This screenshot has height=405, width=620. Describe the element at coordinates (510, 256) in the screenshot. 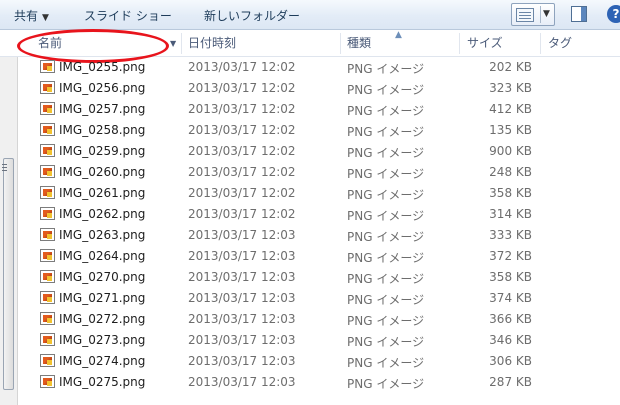

I see `file-size: 372 KB` at that location.